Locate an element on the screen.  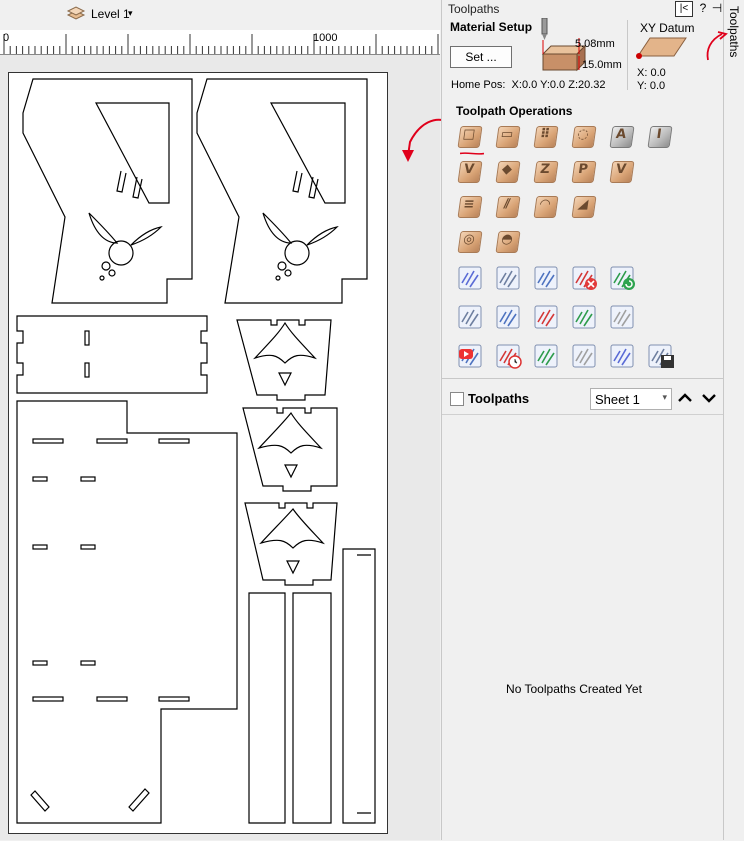
op-glyph: ◆ is located at coordinates (507, 169).